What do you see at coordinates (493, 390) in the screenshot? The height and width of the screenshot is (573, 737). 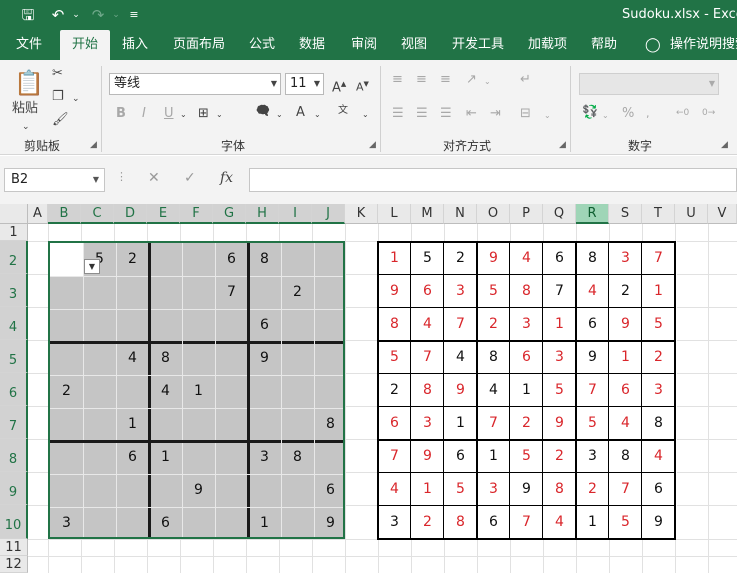 I see `solution-cell: 4` at bounding box center [493, 390].